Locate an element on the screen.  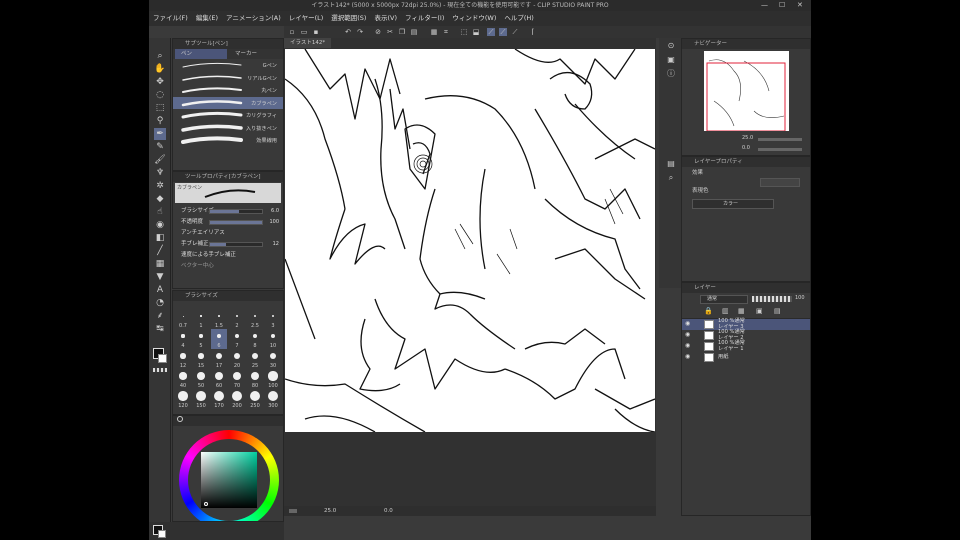
layer-opacity-slider is located at coordinates (772, 299).